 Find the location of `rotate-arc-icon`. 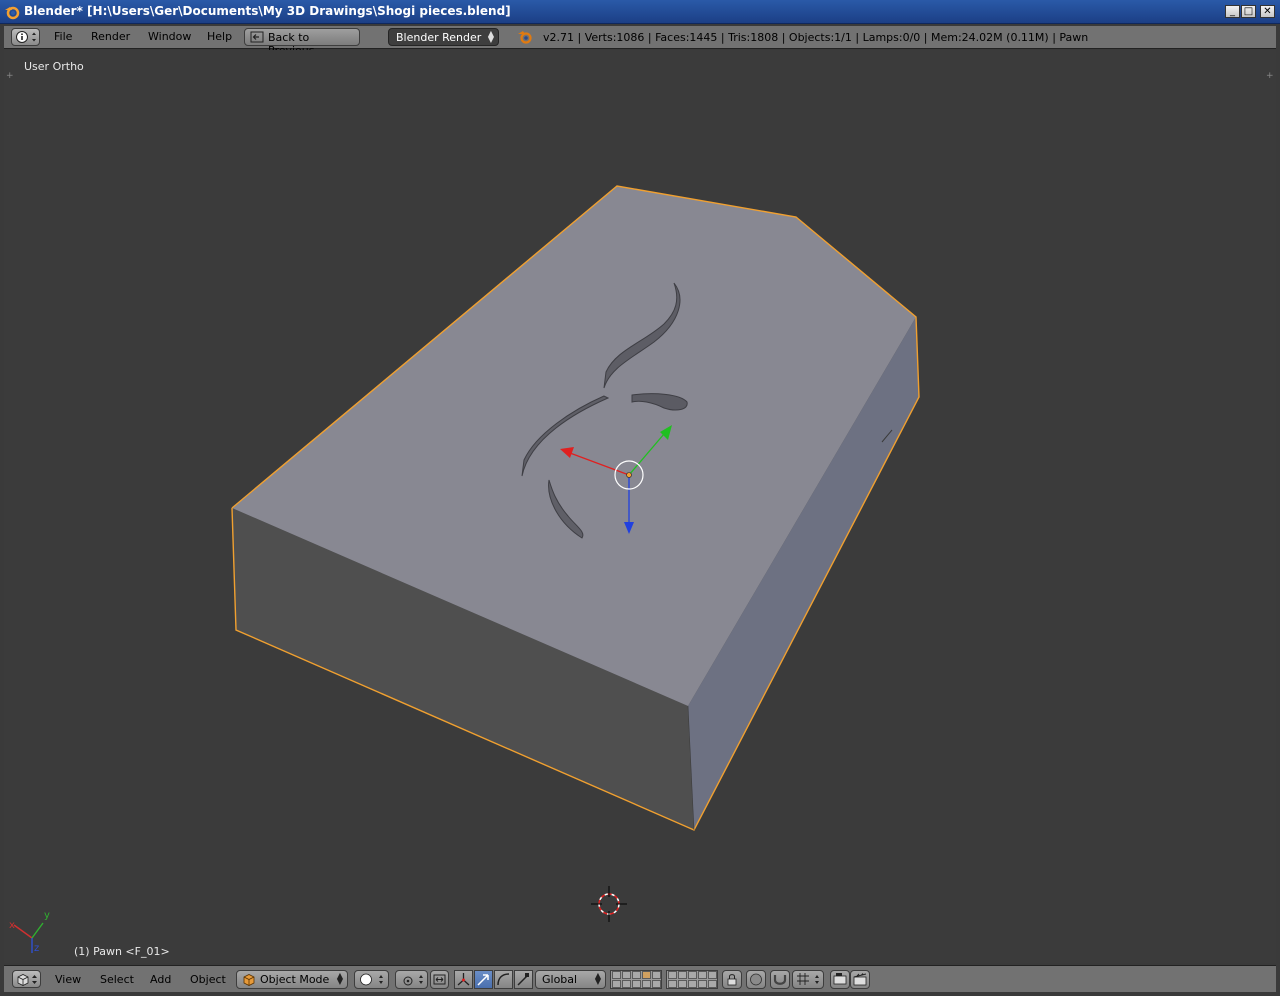

rotate-arc-icon is located at coordinates (503, 979).